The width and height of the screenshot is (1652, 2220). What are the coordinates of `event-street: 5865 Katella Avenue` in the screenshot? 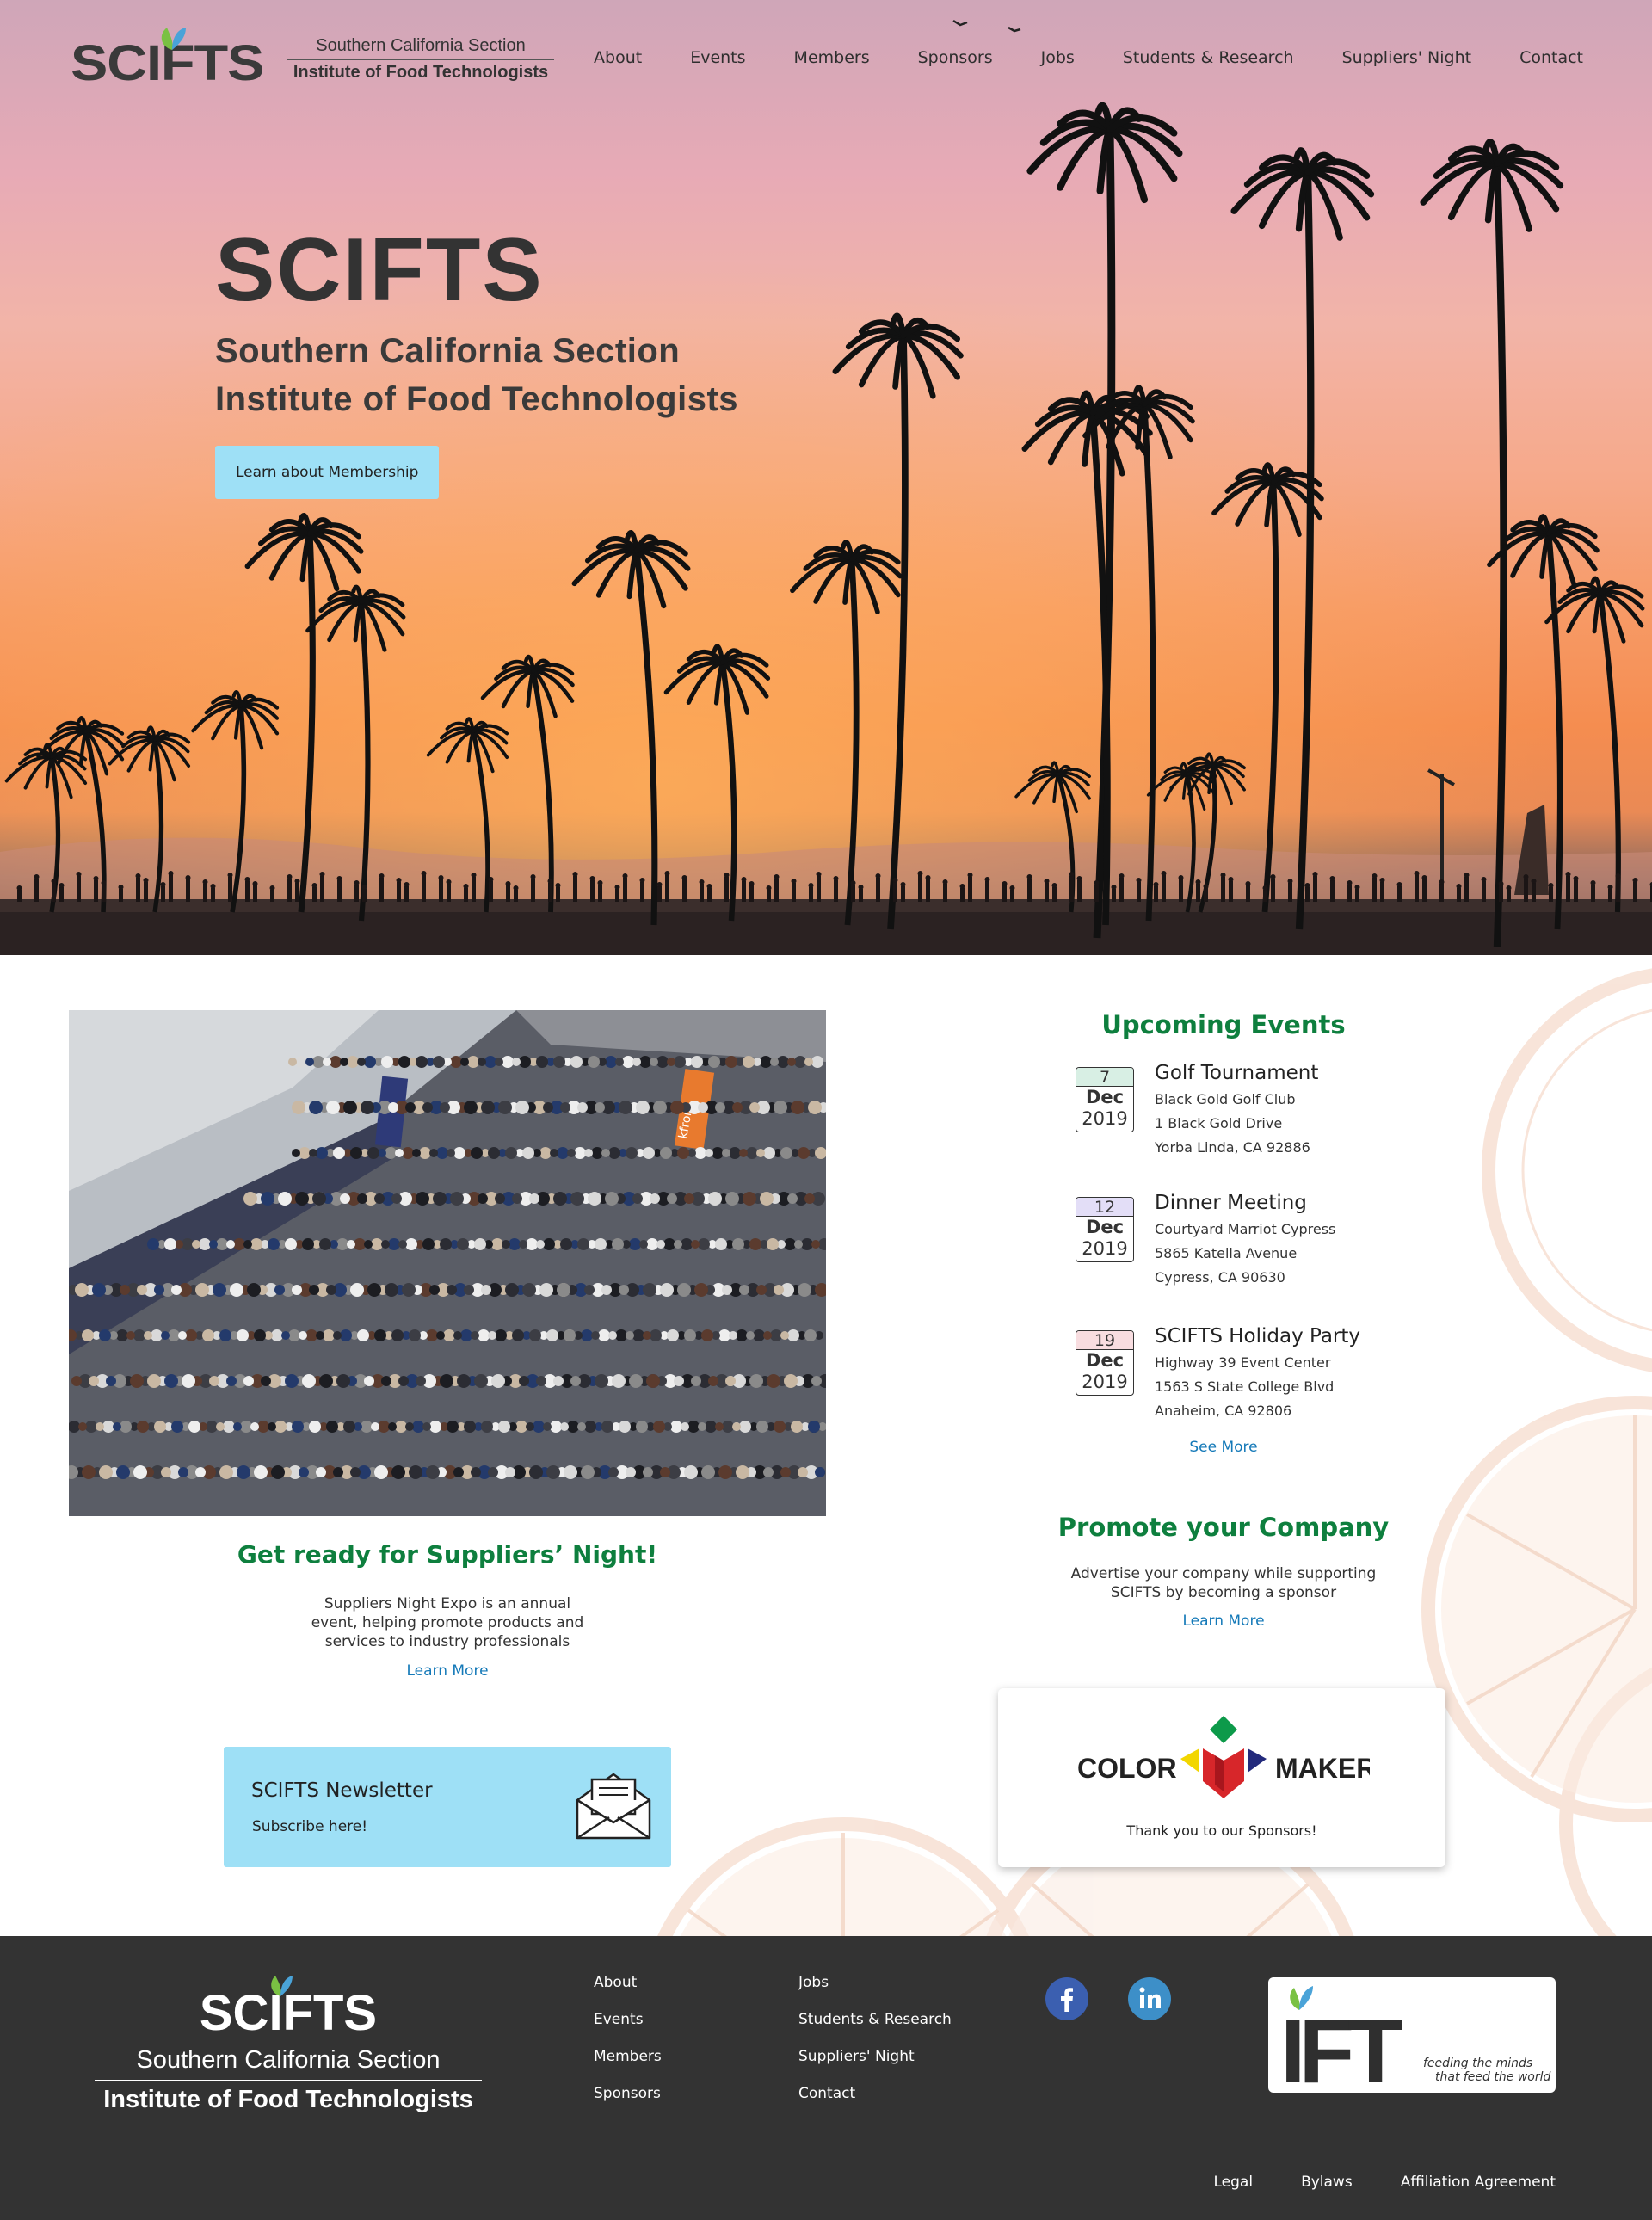 It's located at (1226, 1253).